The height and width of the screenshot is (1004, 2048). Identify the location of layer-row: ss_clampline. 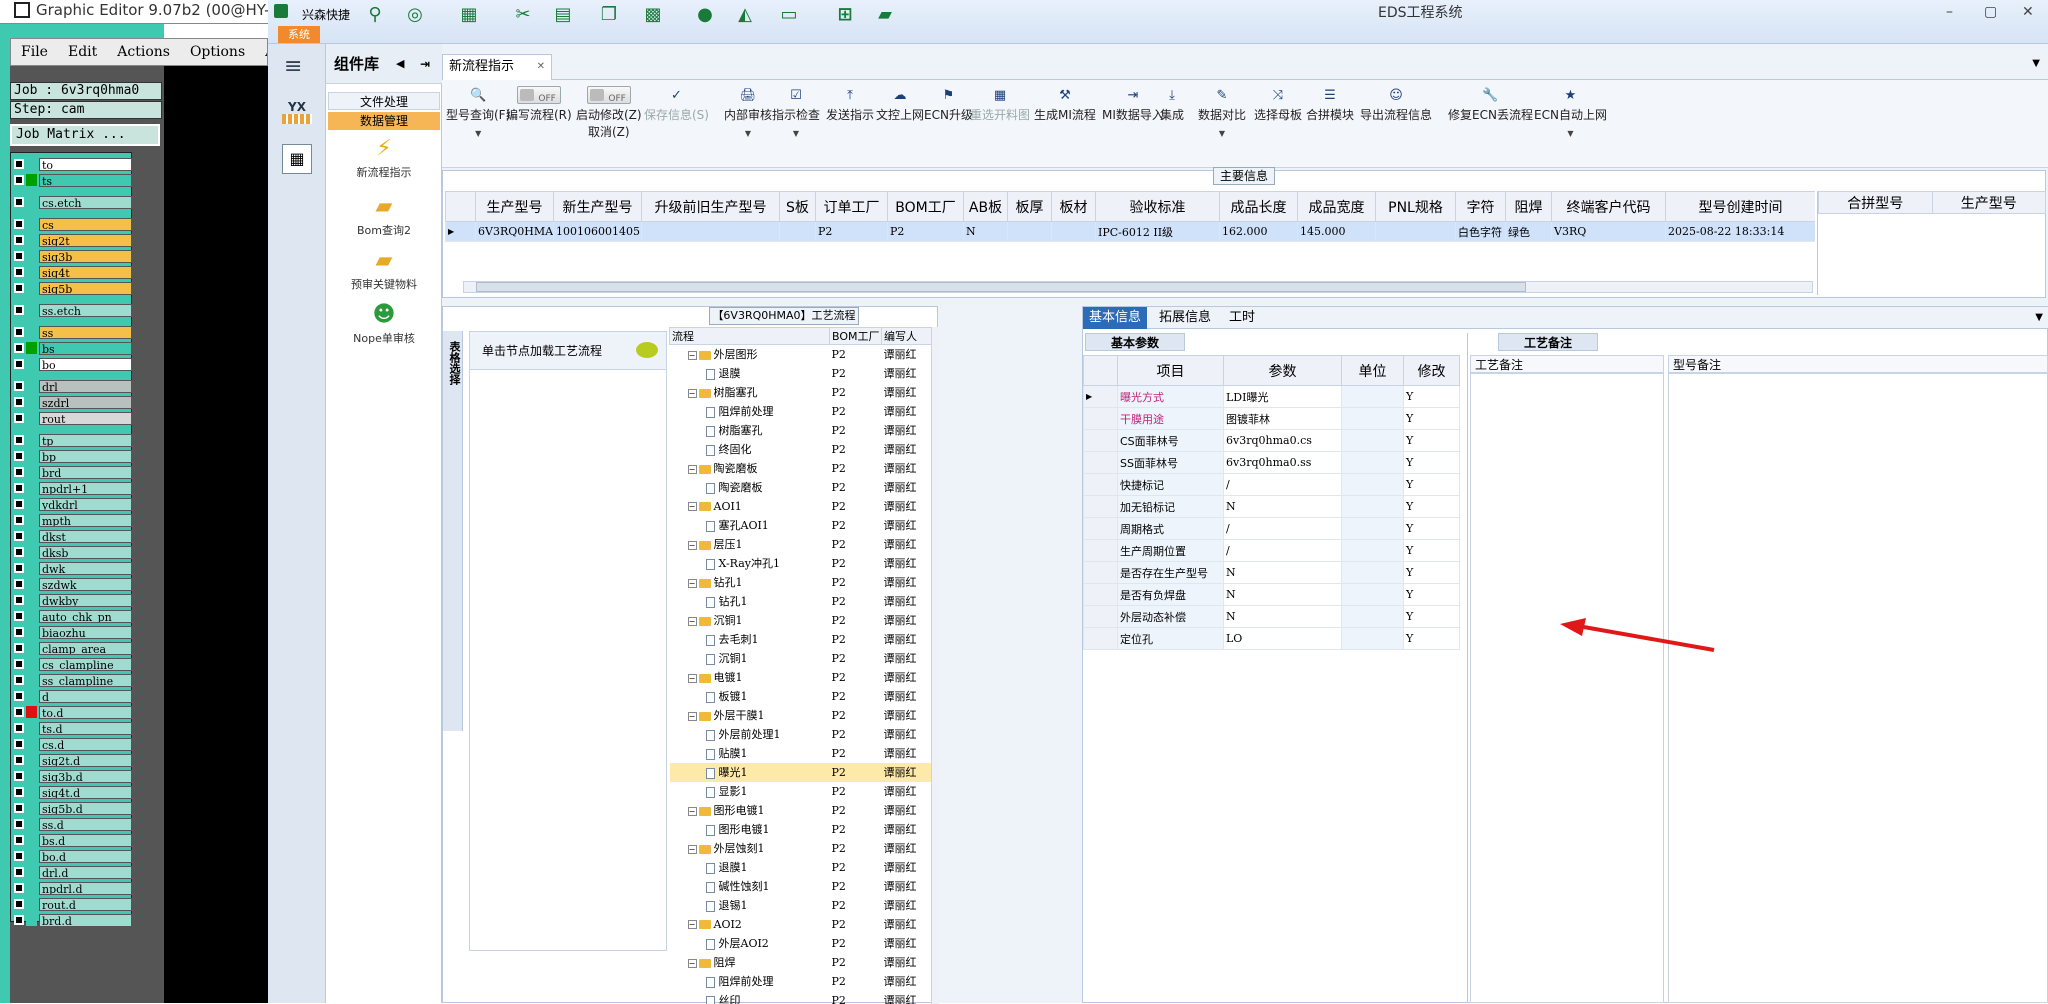
(73, 680).